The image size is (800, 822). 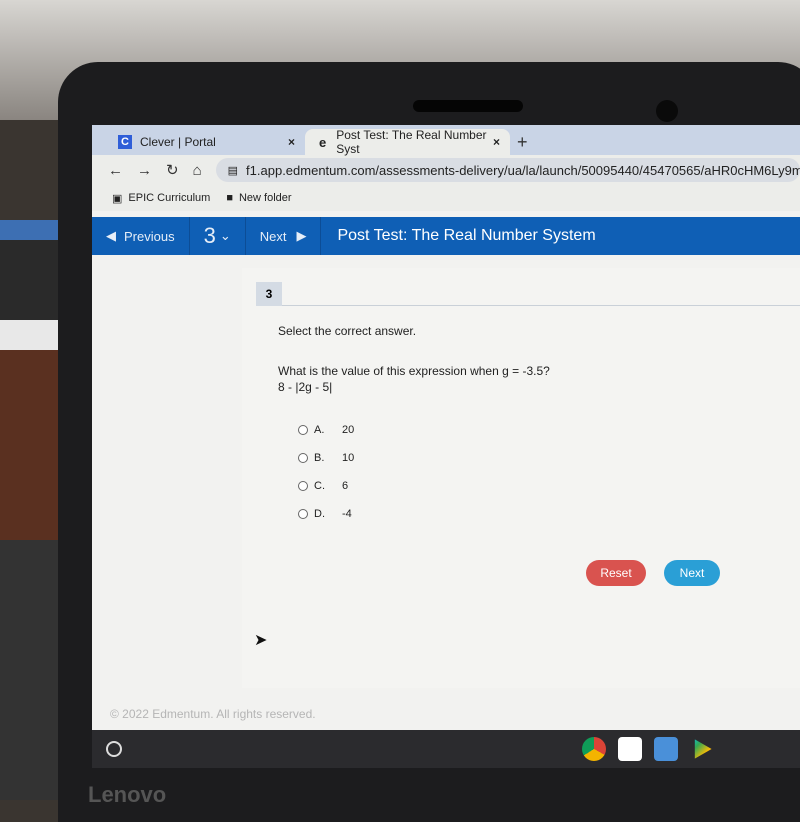 I want to click on next-nav-button: Next ▶, so click(x=284, y=236).